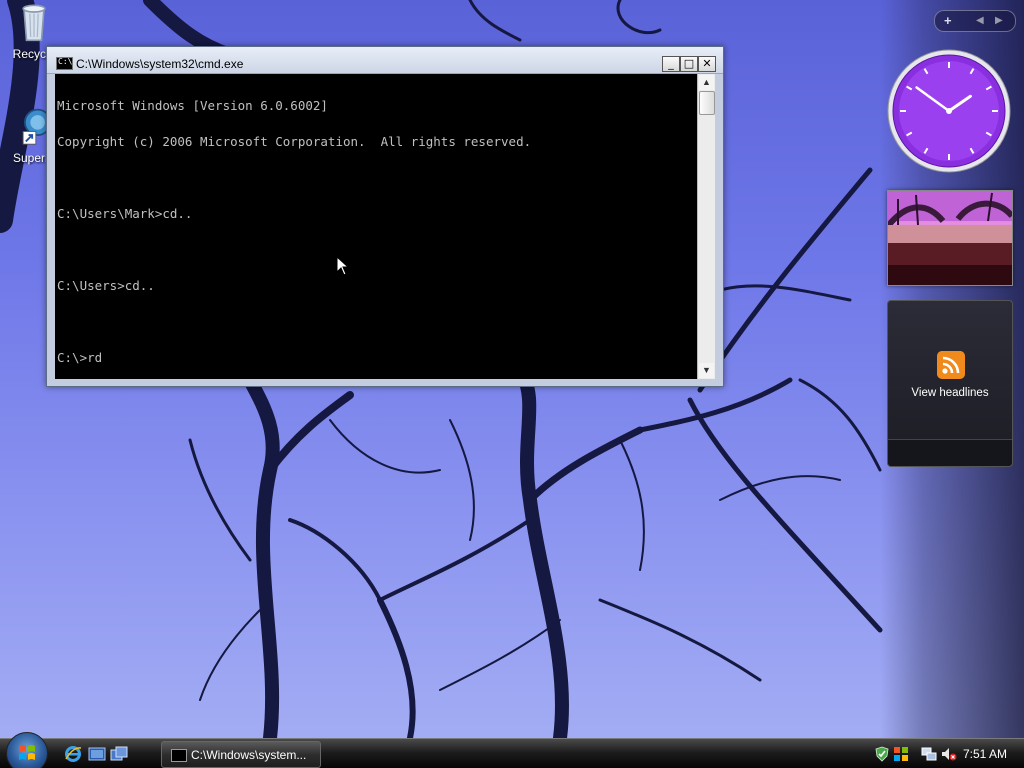 This screenshot has height=768, width=1024. Describe the element at coordinates (192, 105) in the screenshot. I see `console-line: Microsoft Windows [Version 6.0.6002]` at that location.